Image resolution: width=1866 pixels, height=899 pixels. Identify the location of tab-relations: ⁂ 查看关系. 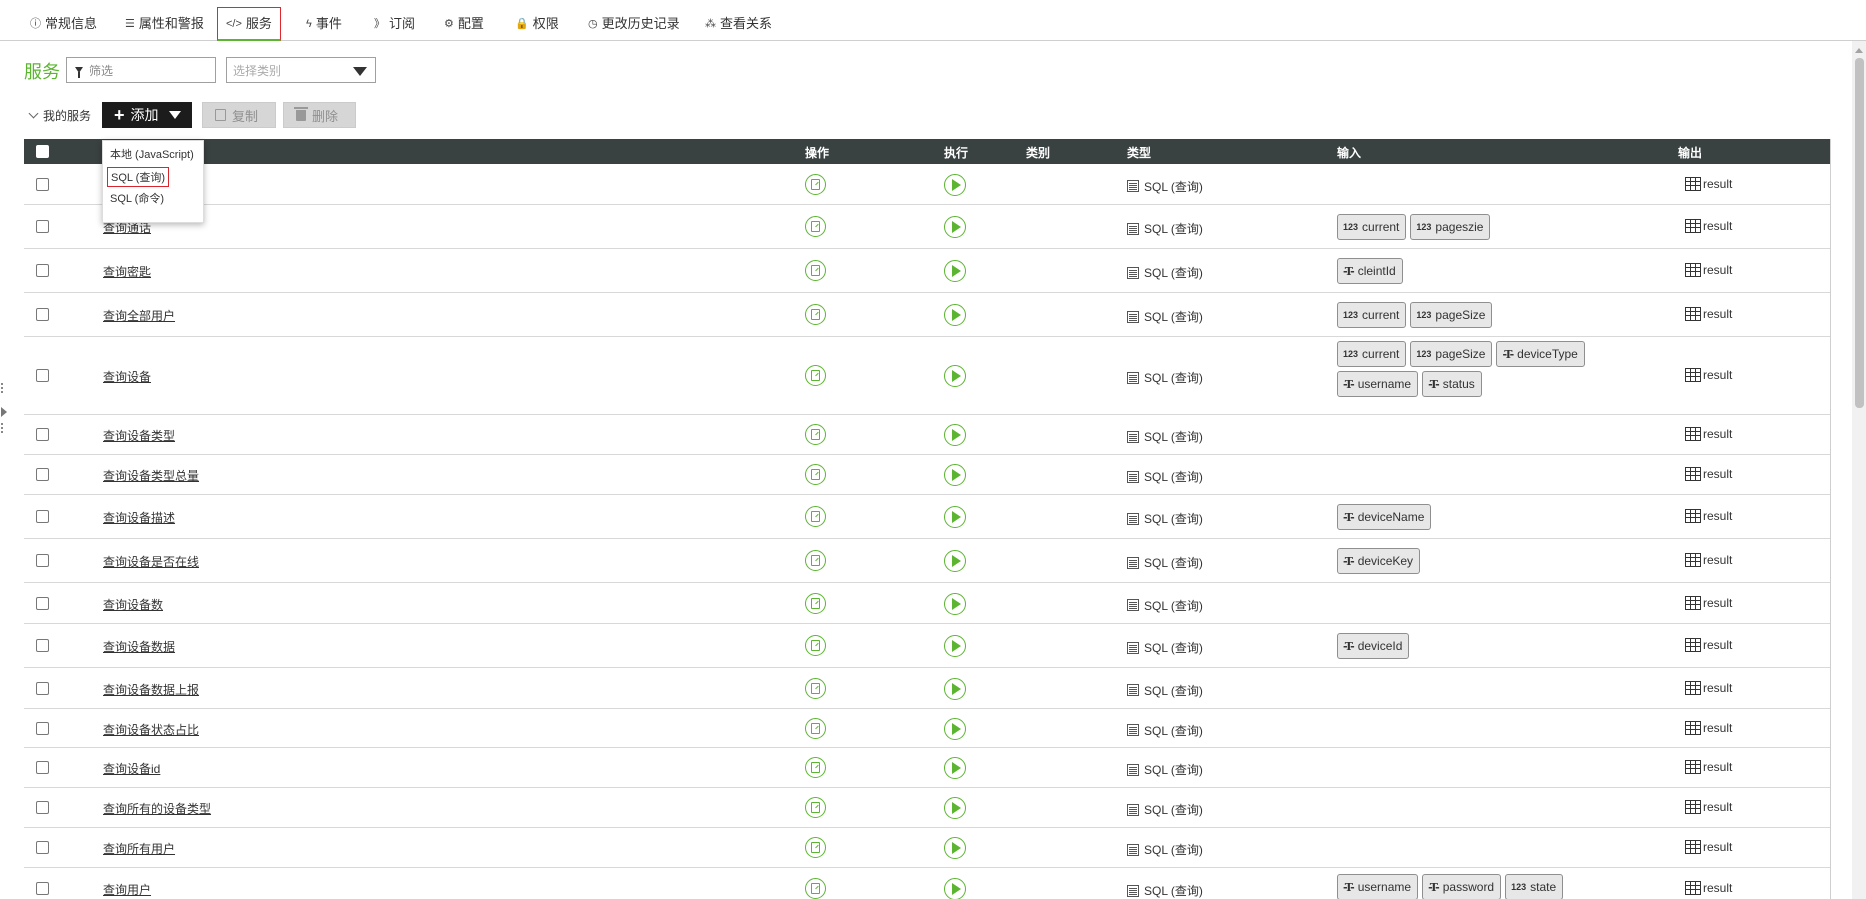
(738, 23).